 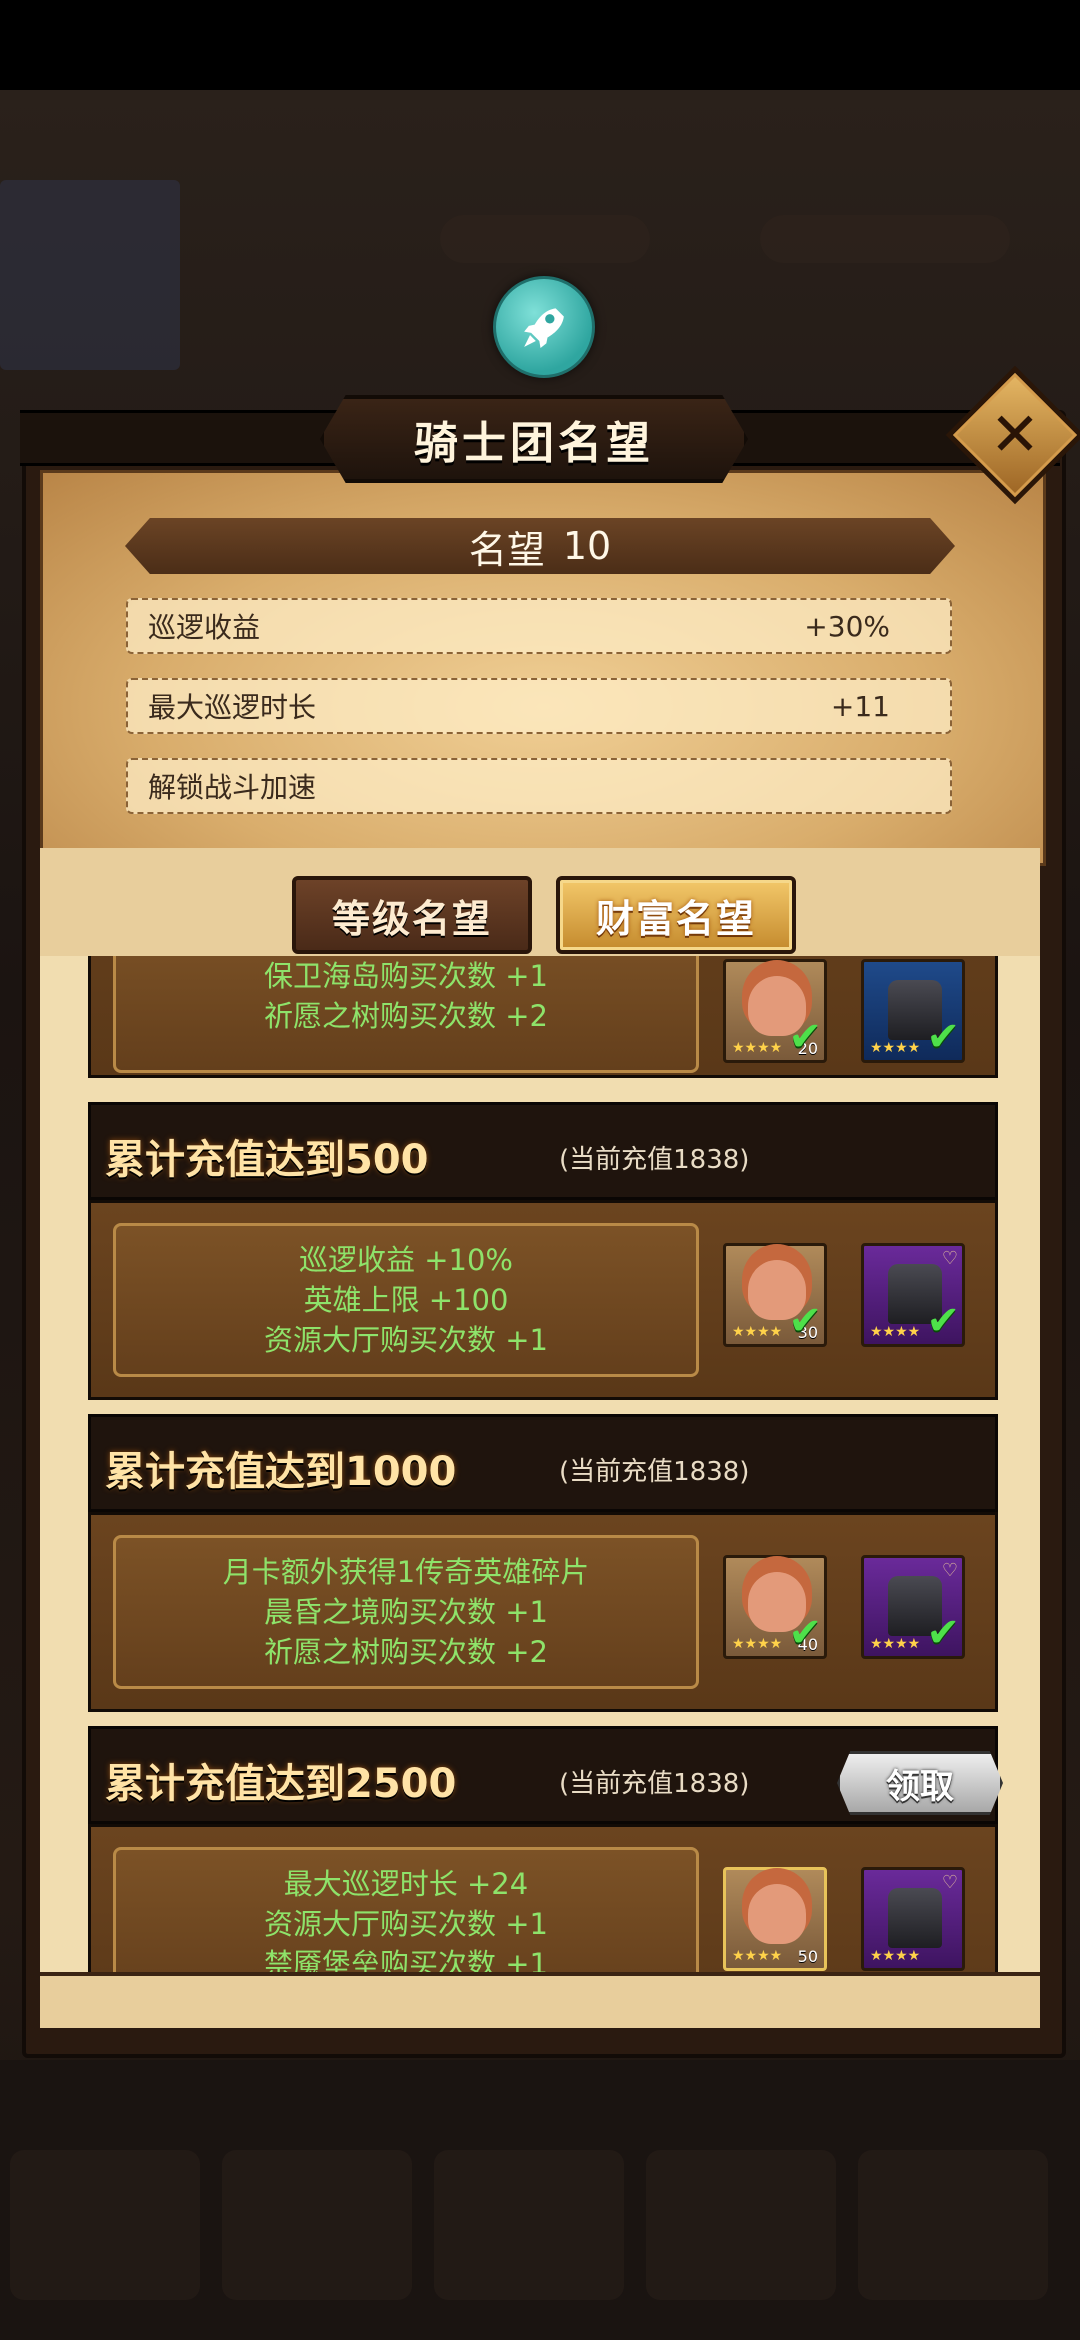 What do you see at coordinates (545, 239) in the screenshot?
I see `resource-pill-gold` at bounding box center [545, 239].